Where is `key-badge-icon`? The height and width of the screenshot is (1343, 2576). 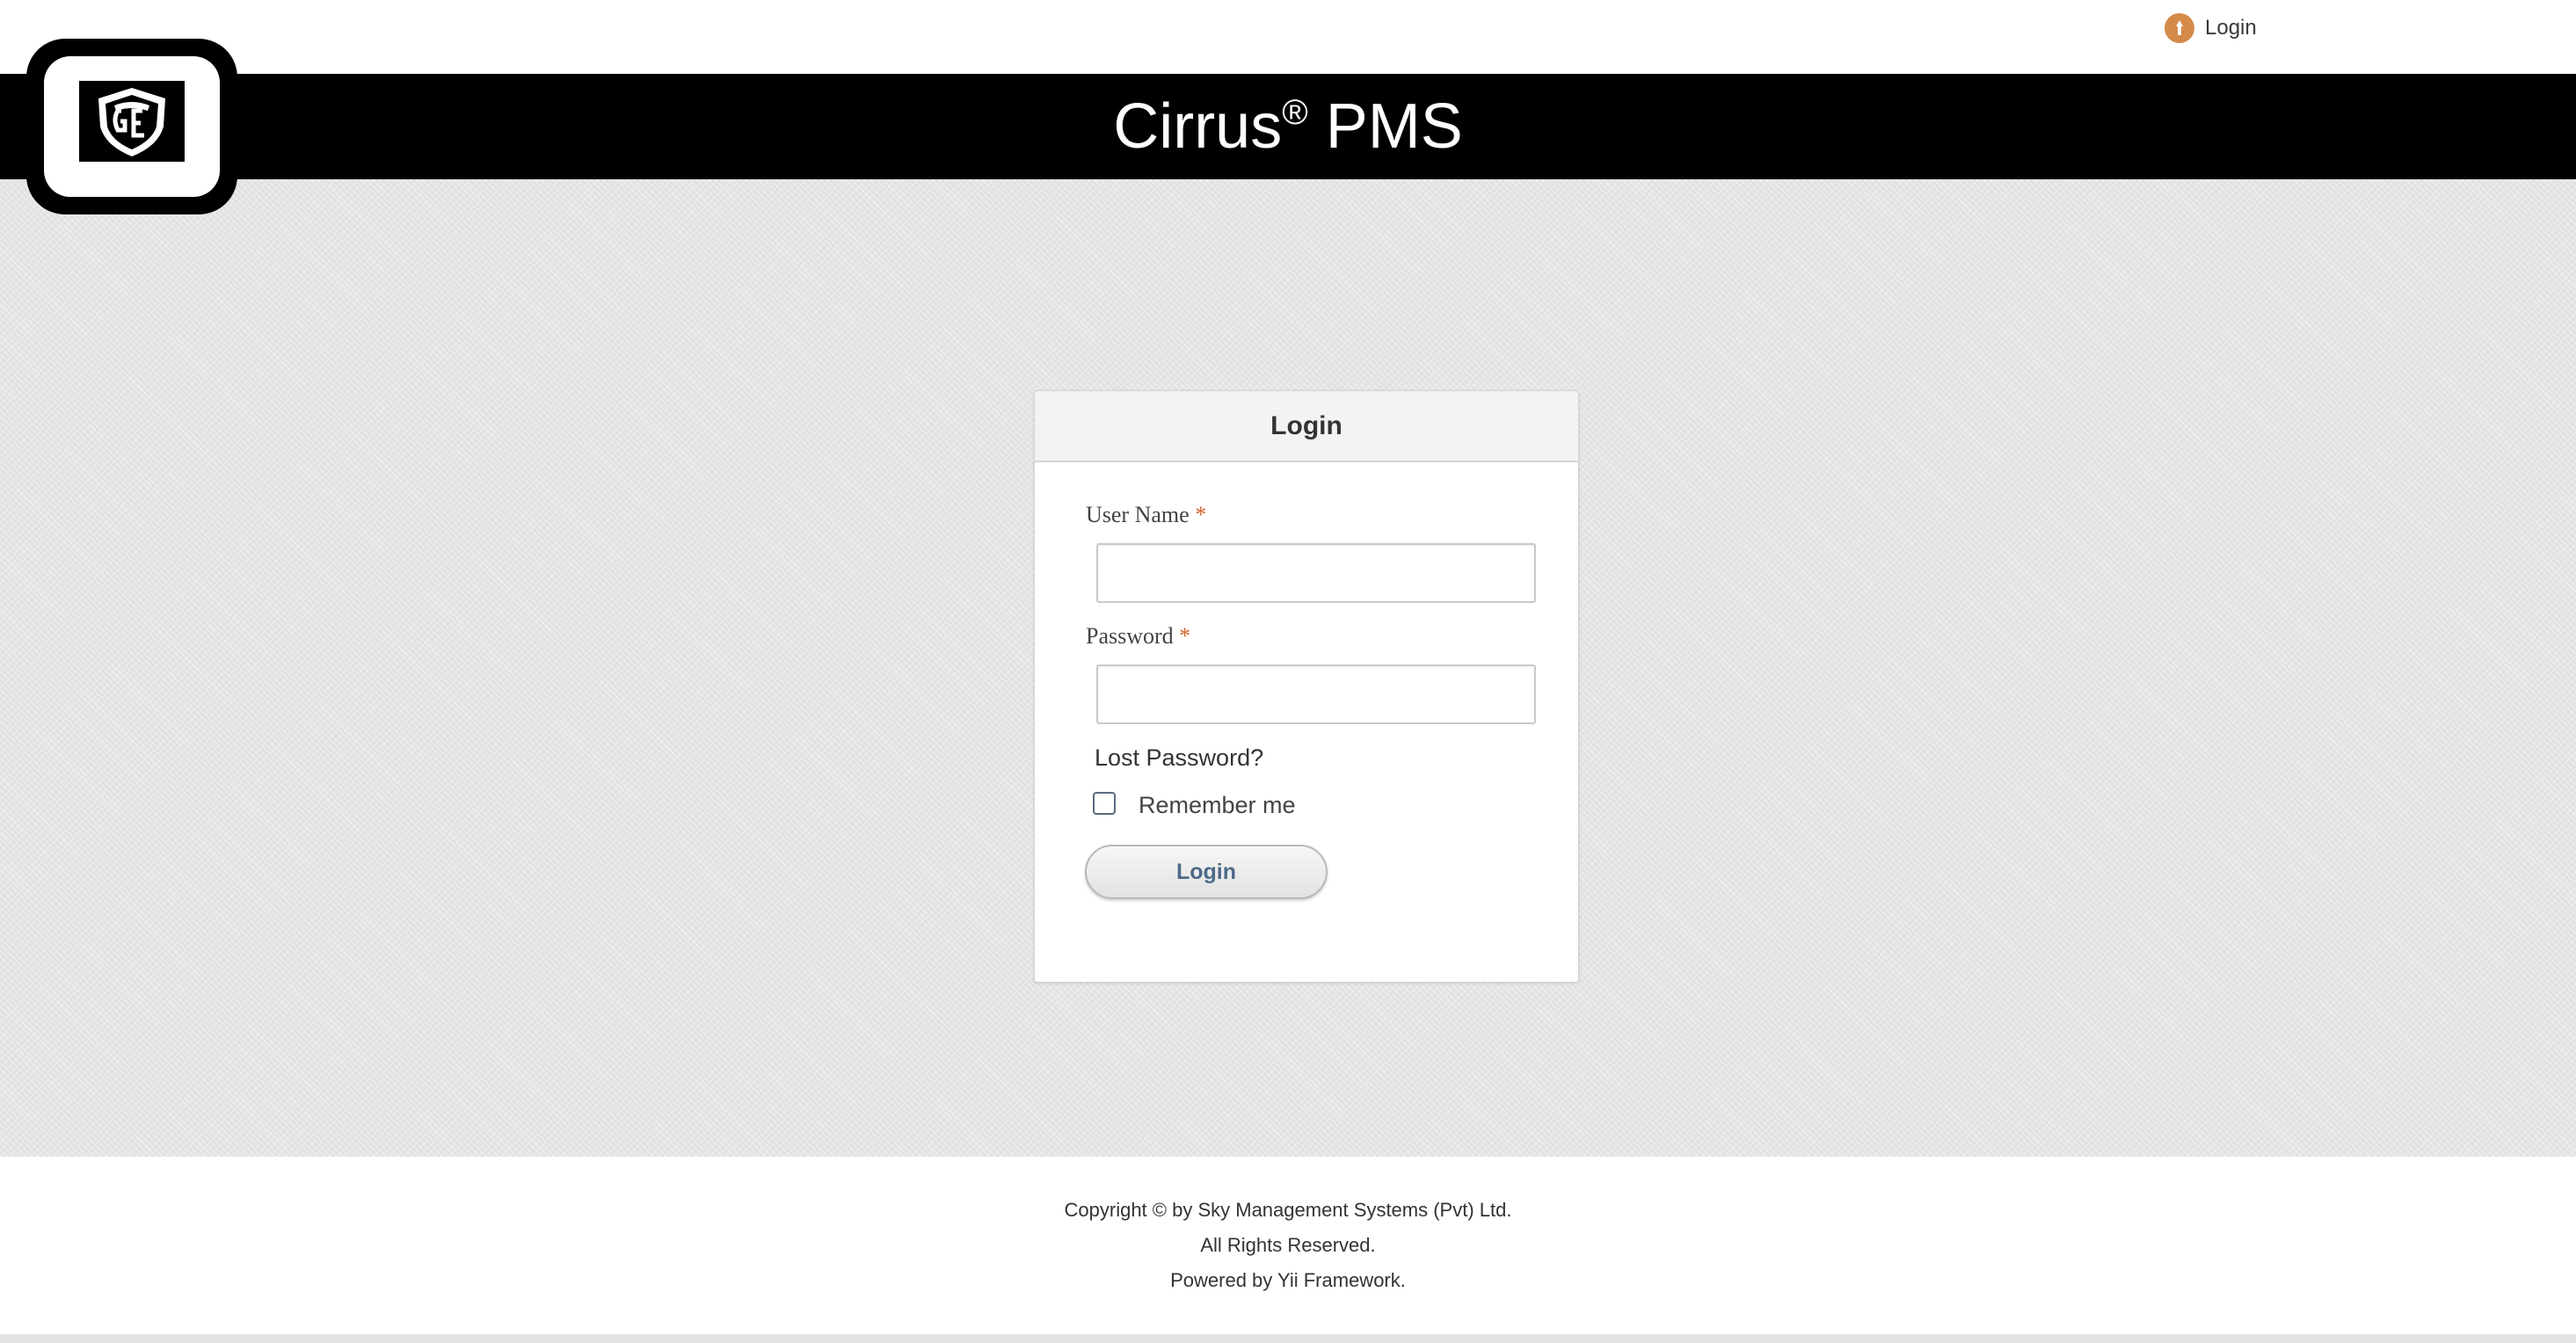
key-badge-icon is located at coordinates (2179, 28).